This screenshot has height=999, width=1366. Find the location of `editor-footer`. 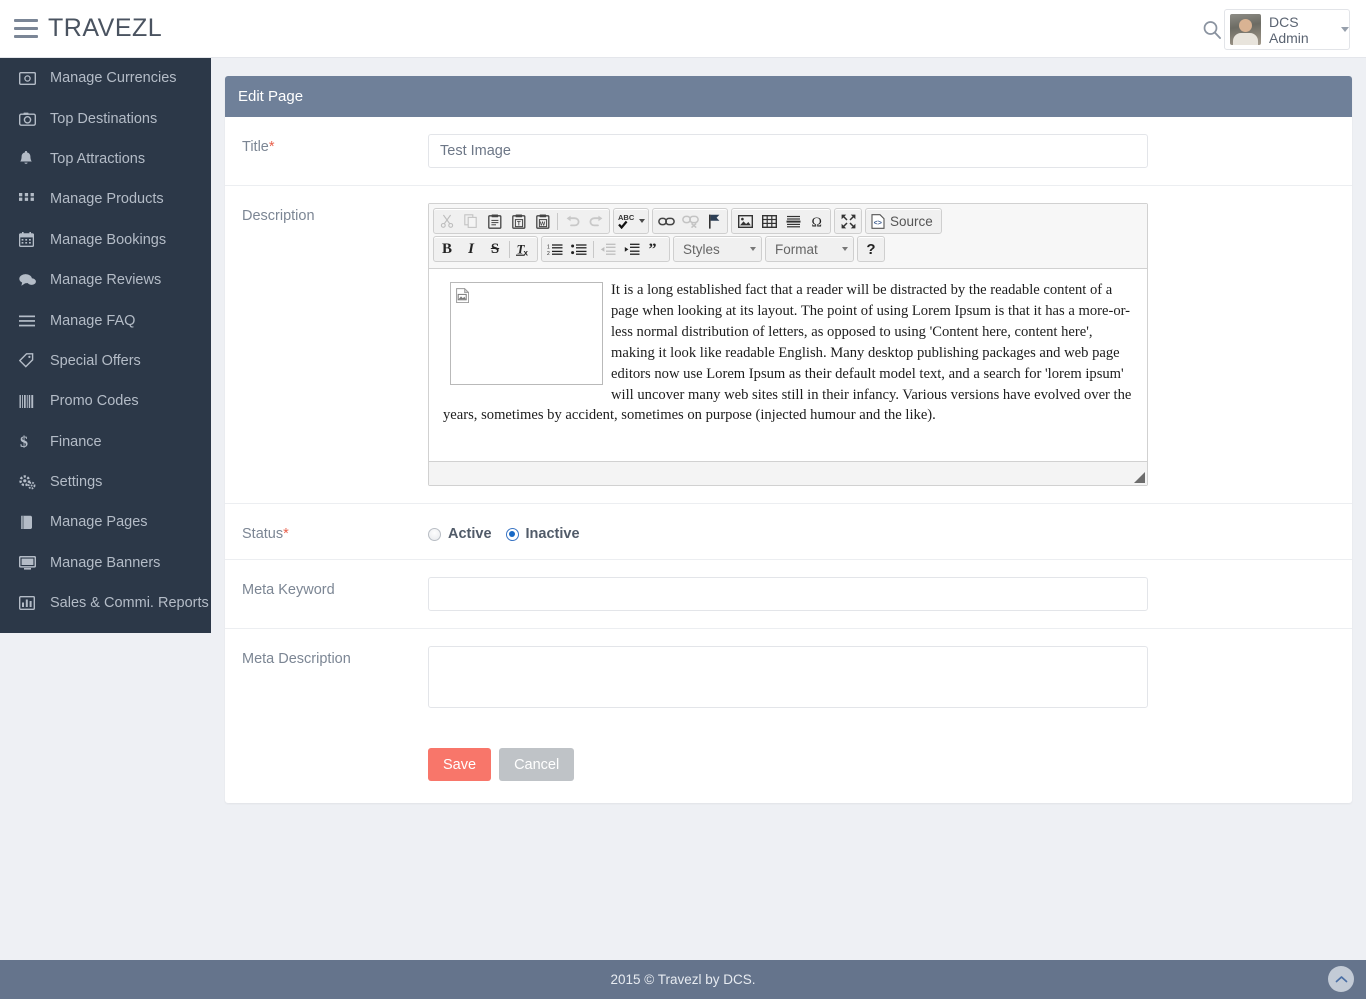

editor-footer is located at coordinates (788, 473).